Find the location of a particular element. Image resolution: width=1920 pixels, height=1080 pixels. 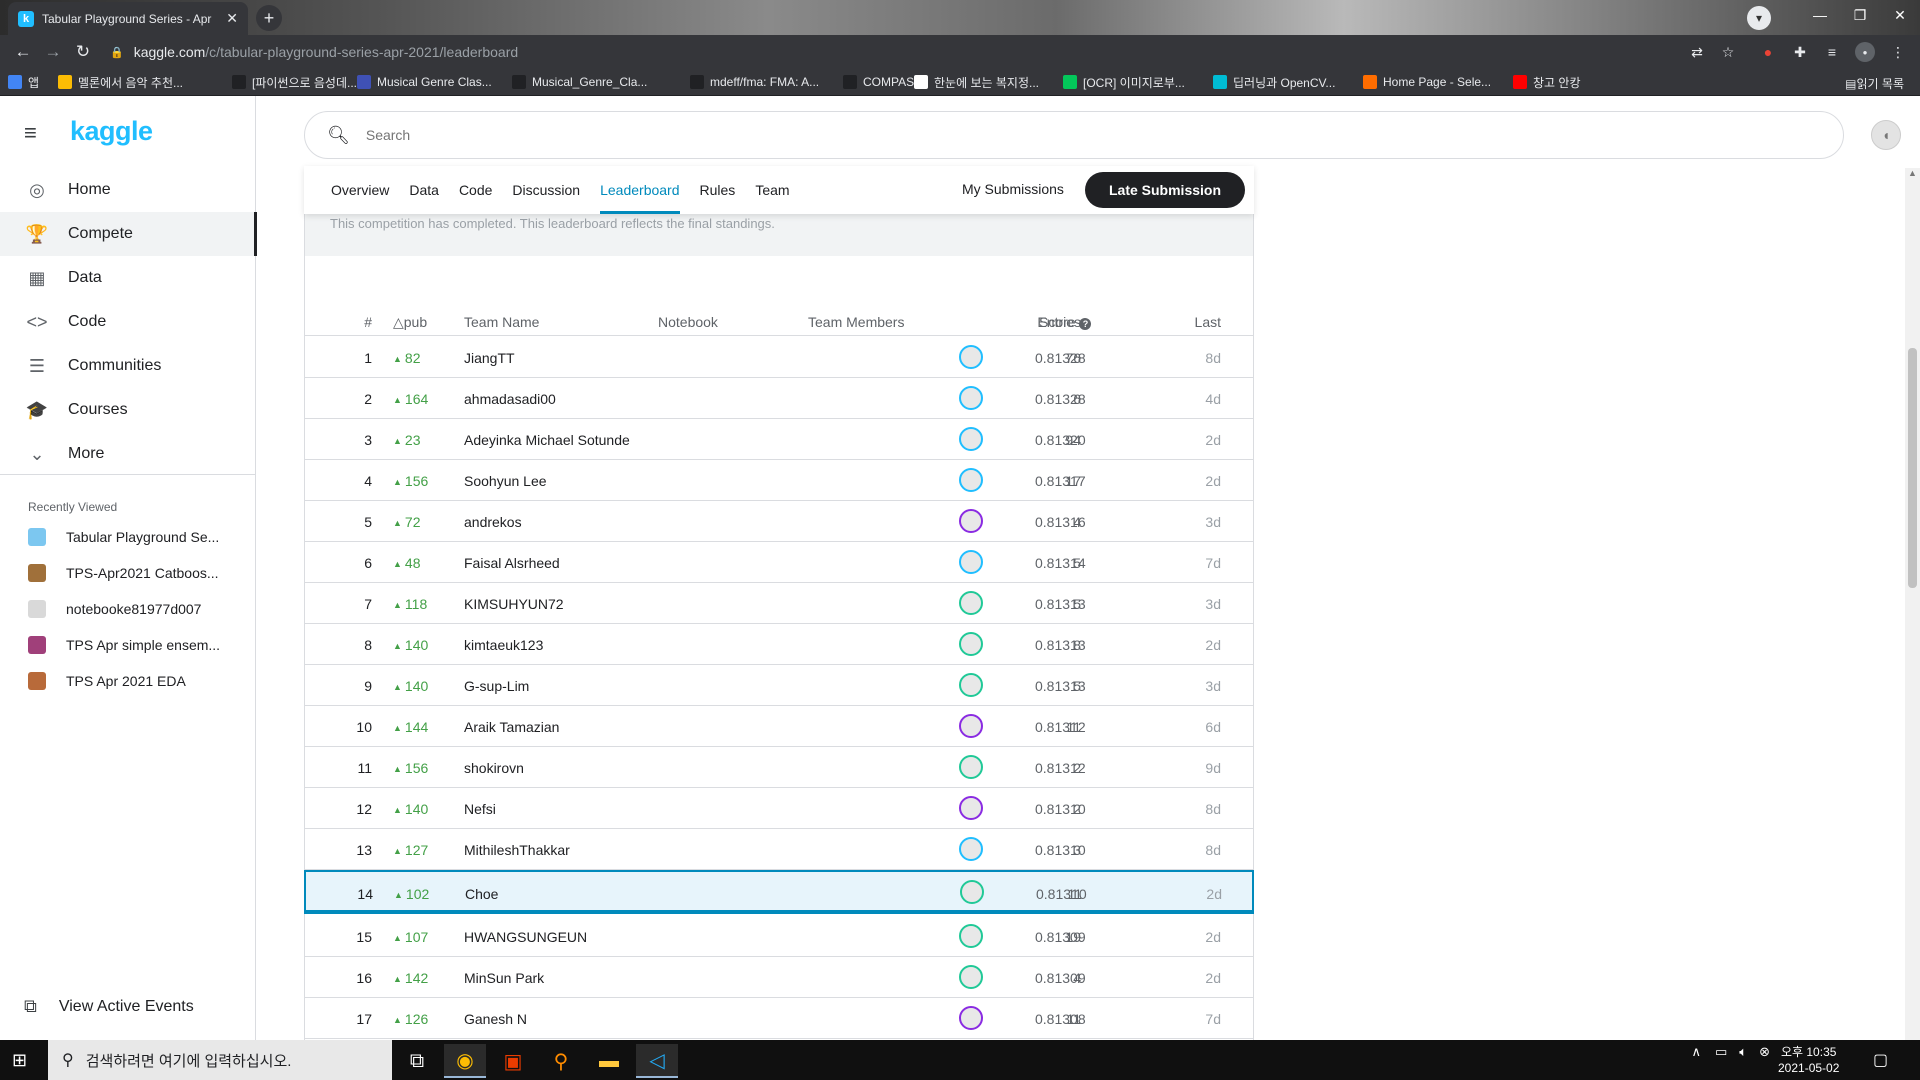

leaderboard-row: 3 ▲ 23 Adeyinka Michael Sotunde 0.81320 94 2d is located at coordinates (779, 439).